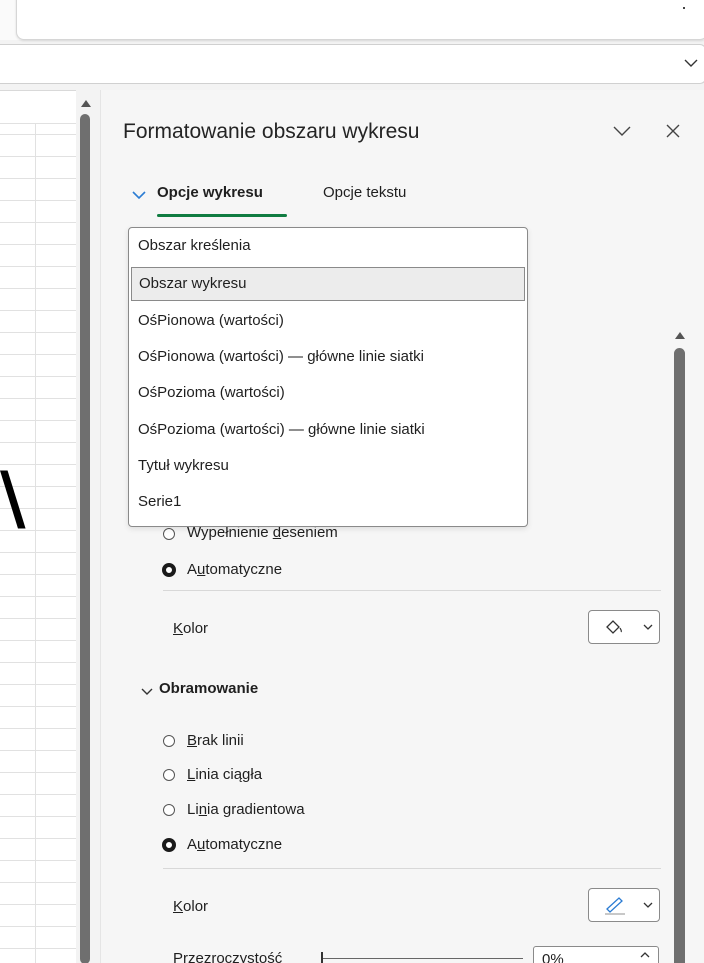 This screenshot has width=704, height=963. What do you see at coordinates (220, 740) in the screenshot?
I see `label-text: rak linii` at bounding box center [220, 740].